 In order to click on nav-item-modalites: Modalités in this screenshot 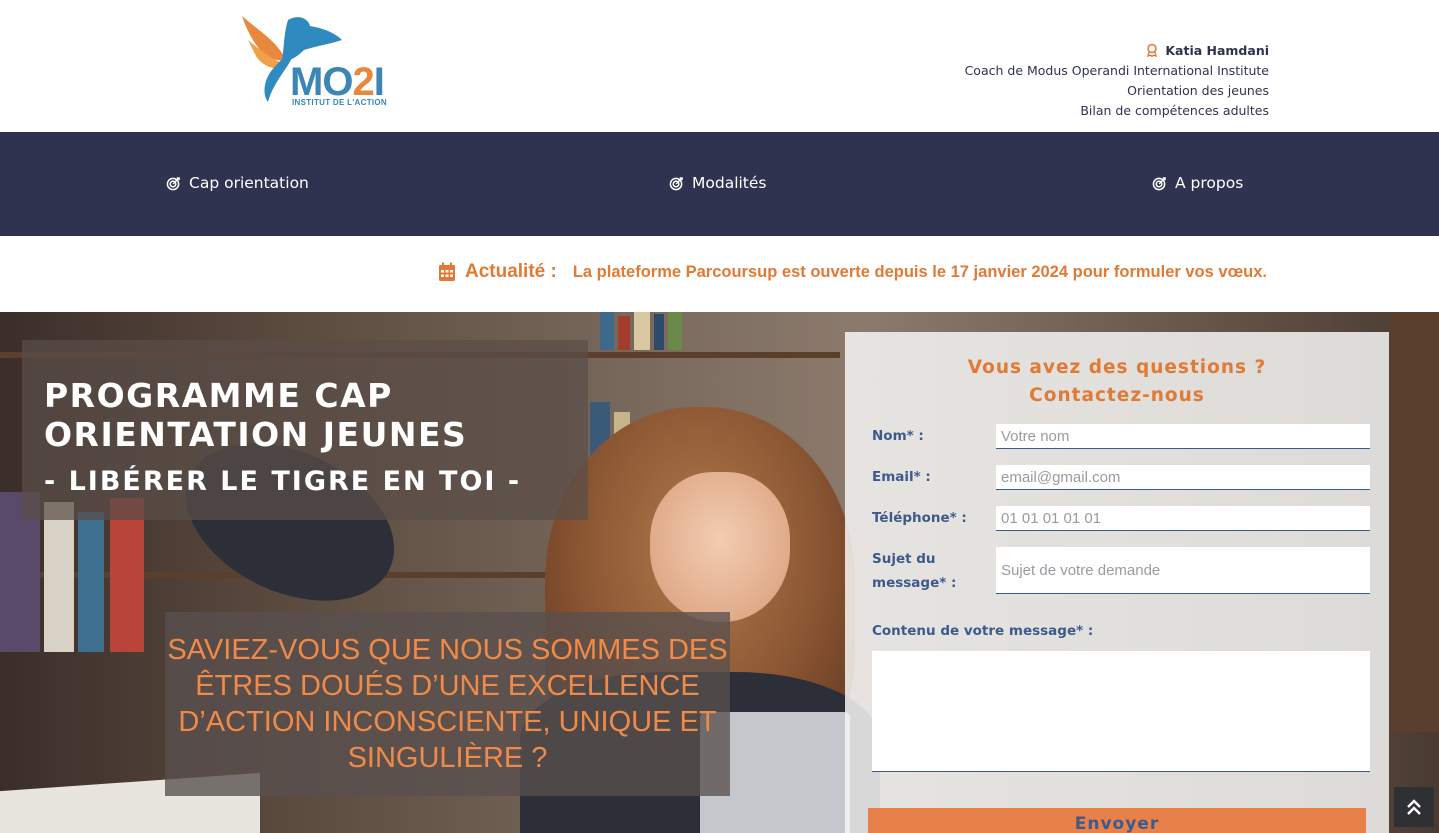, I will do `click(718, 183)`.